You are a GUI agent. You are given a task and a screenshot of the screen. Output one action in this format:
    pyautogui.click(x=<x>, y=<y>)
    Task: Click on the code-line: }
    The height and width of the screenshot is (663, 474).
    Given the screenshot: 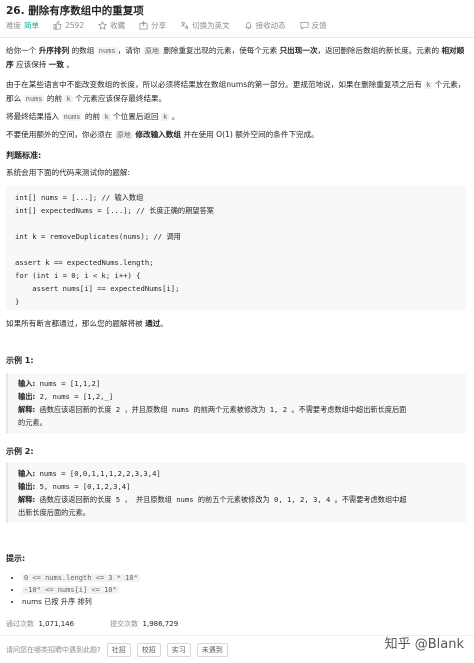 What is the action you would take?
    pyautogui.click(x=17, y=301)
    